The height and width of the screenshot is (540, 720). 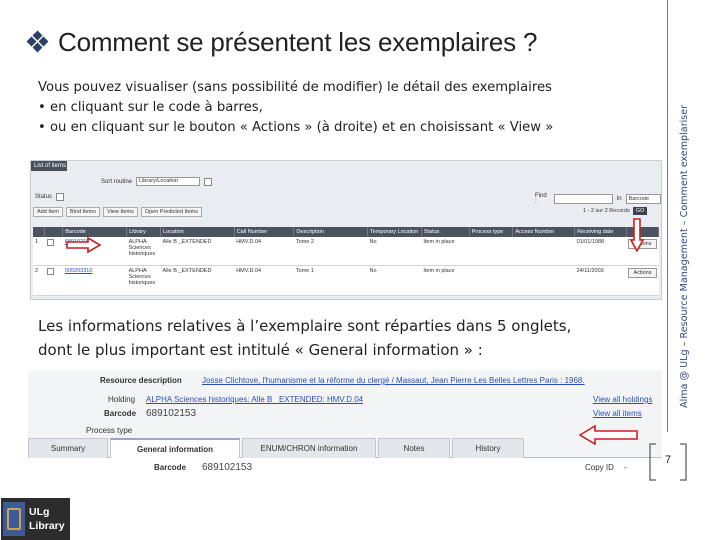 What do you see at coordinates (117, 181) in the screenshot?
I see `sort-label: Sort routine` at bounding box center [117, 181].